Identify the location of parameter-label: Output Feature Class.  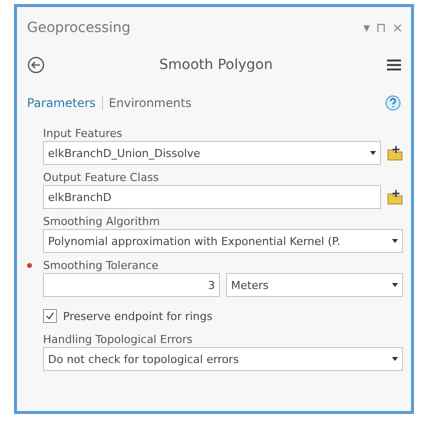
(101, 177).